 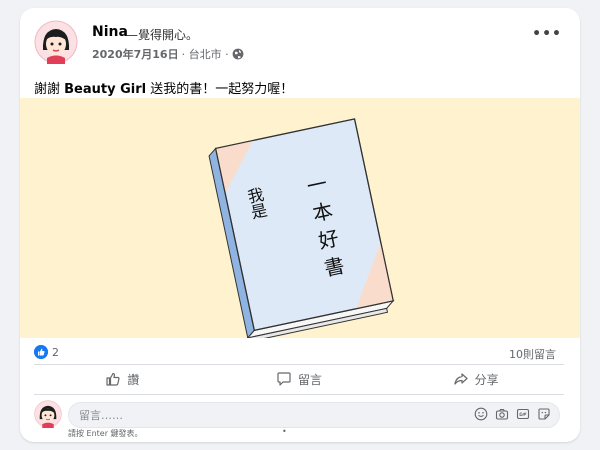 What do you see at coordinates (544, 414) in the screenshot?
I see `sticker-icon` at bounding box center [544, 414].